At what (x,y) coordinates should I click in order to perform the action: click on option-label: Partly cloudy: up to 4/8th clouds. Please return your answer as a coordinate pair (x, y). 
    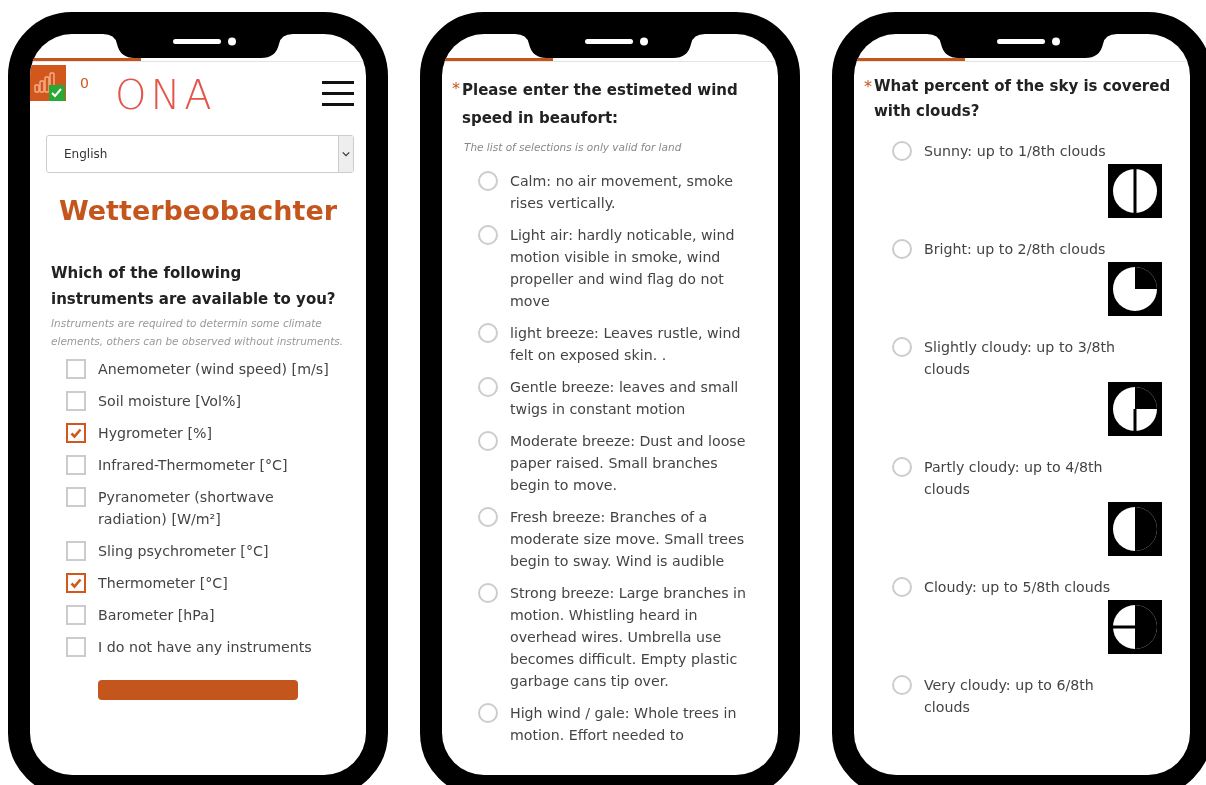
    Looking at the image, I should click on (1014, 478).